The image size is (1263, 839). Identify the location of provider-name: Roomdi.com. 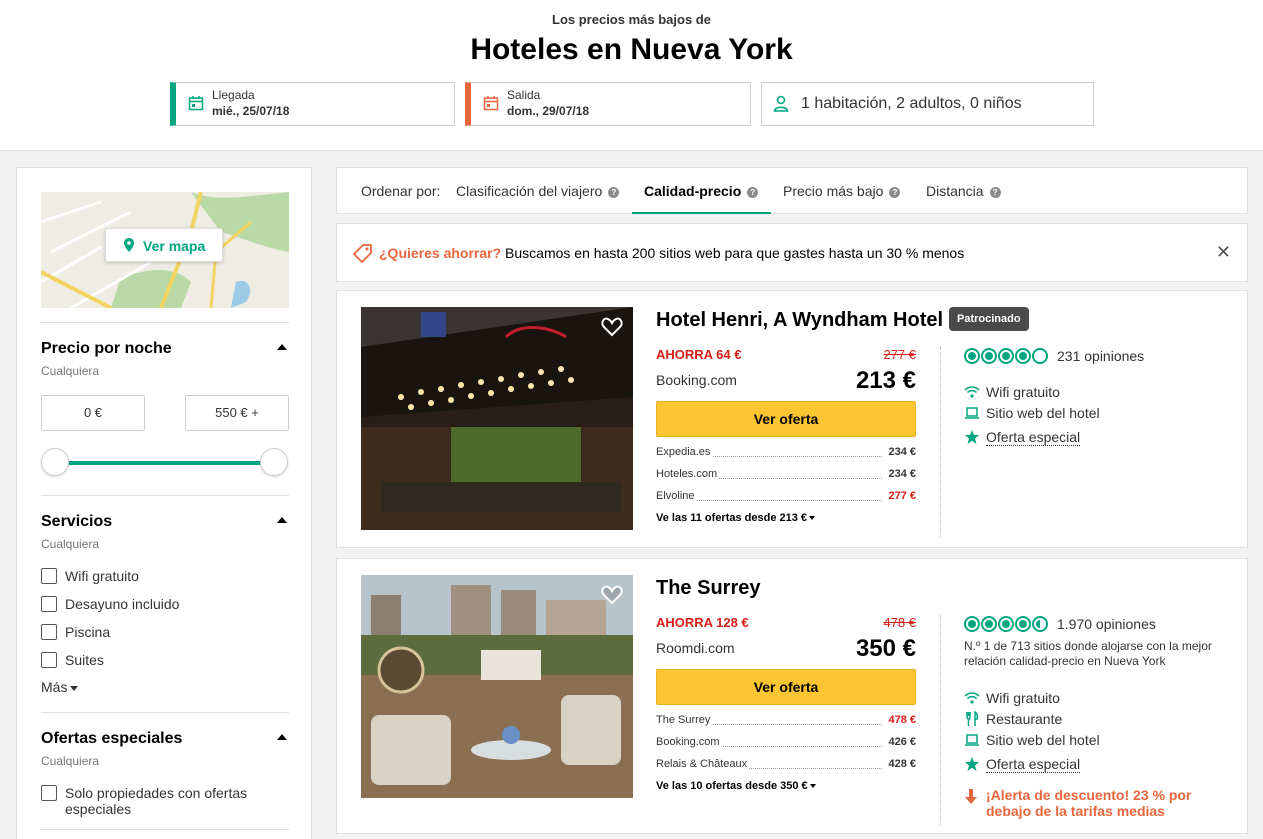
(695, 648).